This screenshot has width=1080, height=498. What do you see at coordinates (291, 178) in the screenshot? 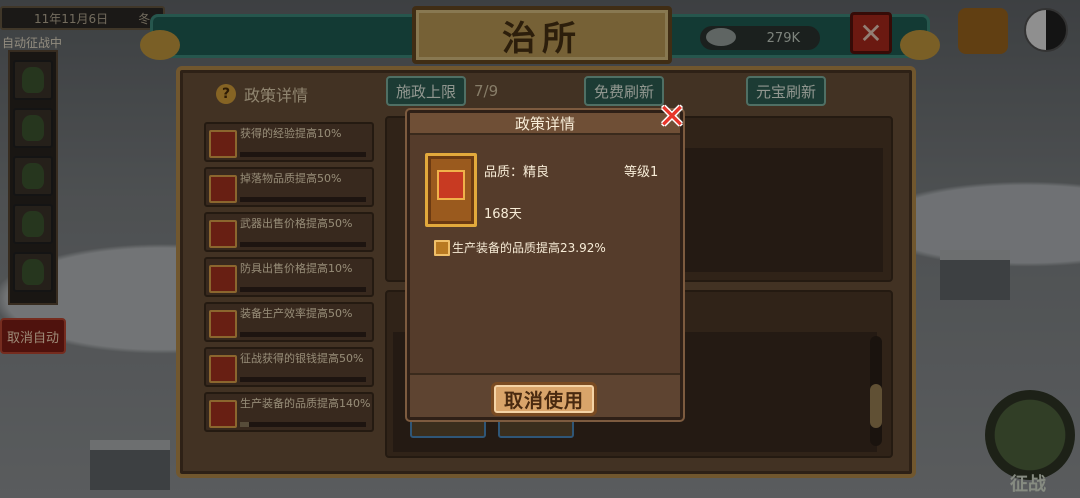
I see `policy-item-label: 掉落物品质提高50%` at bounding box center [291, 178].